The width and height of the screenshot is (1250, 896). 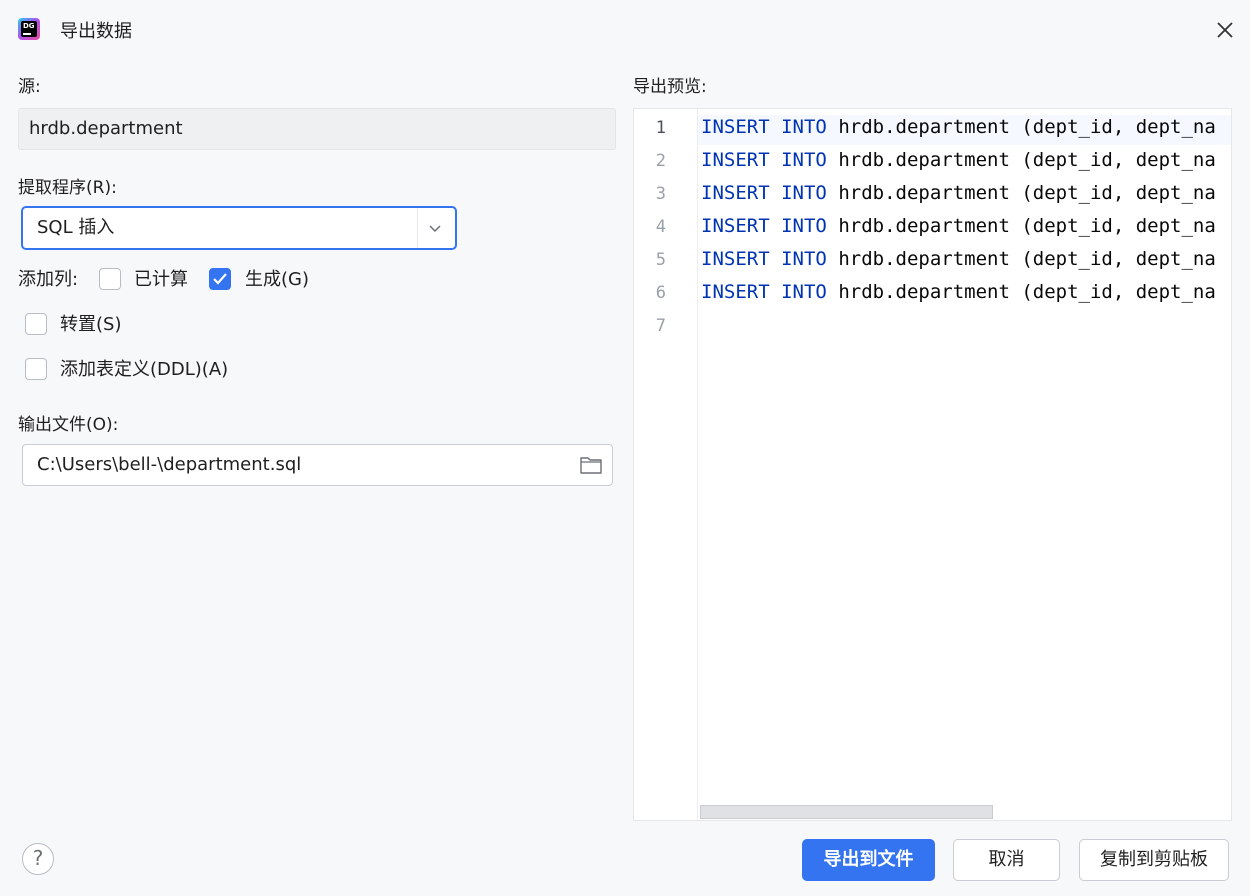 What do you see at coordinates (67, 188) in the screenshot?
I see `extractor-label: 提取程序(R):` at bounding box center [67, 188].